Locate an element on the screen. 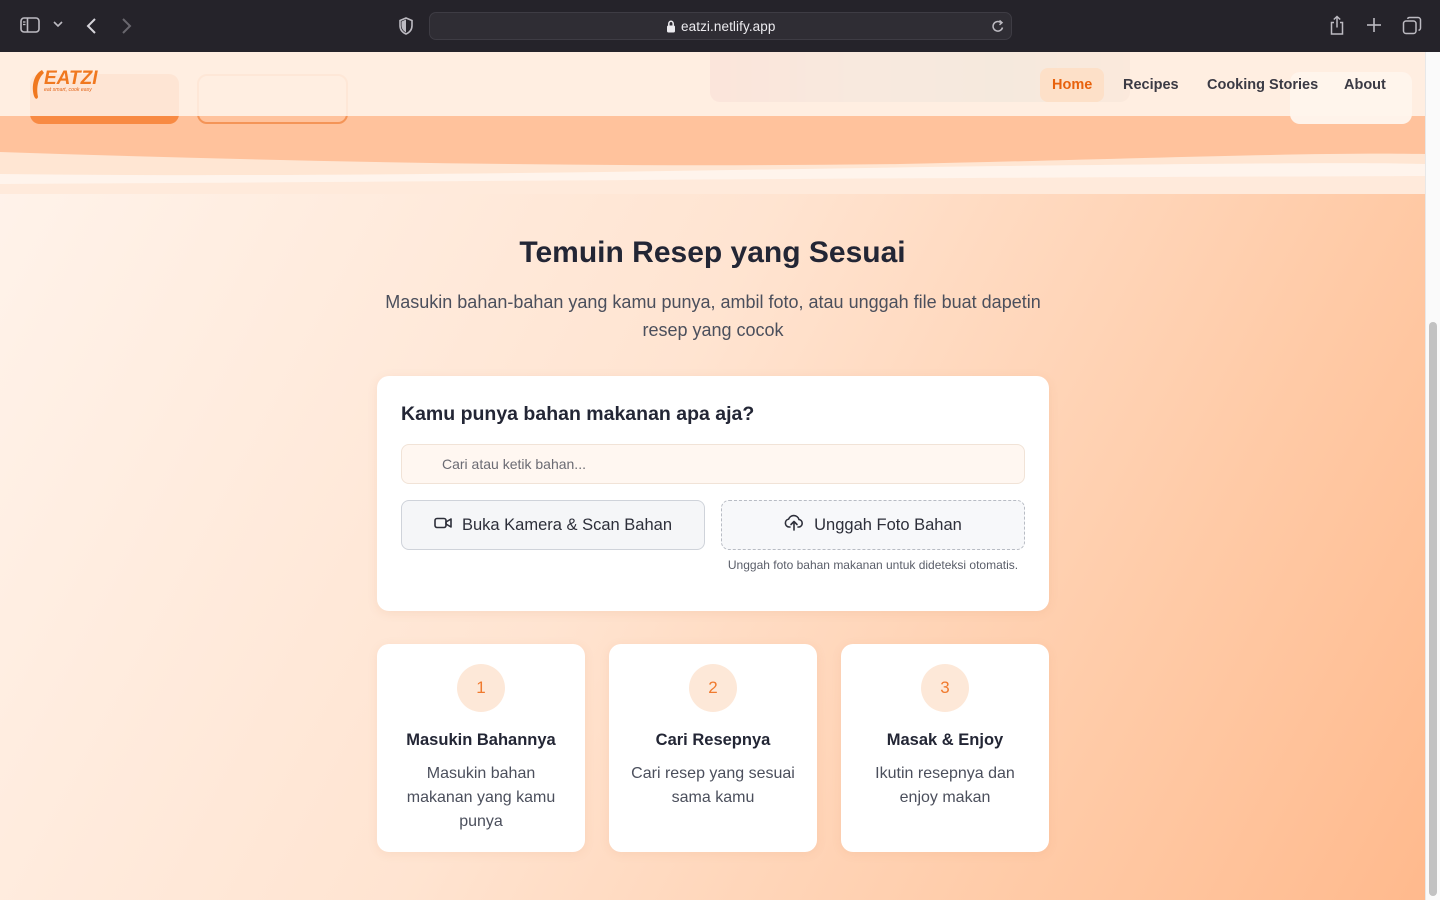  step-description: Cari resep yang sesuai sama kamu is located at coordinates (713, 785).